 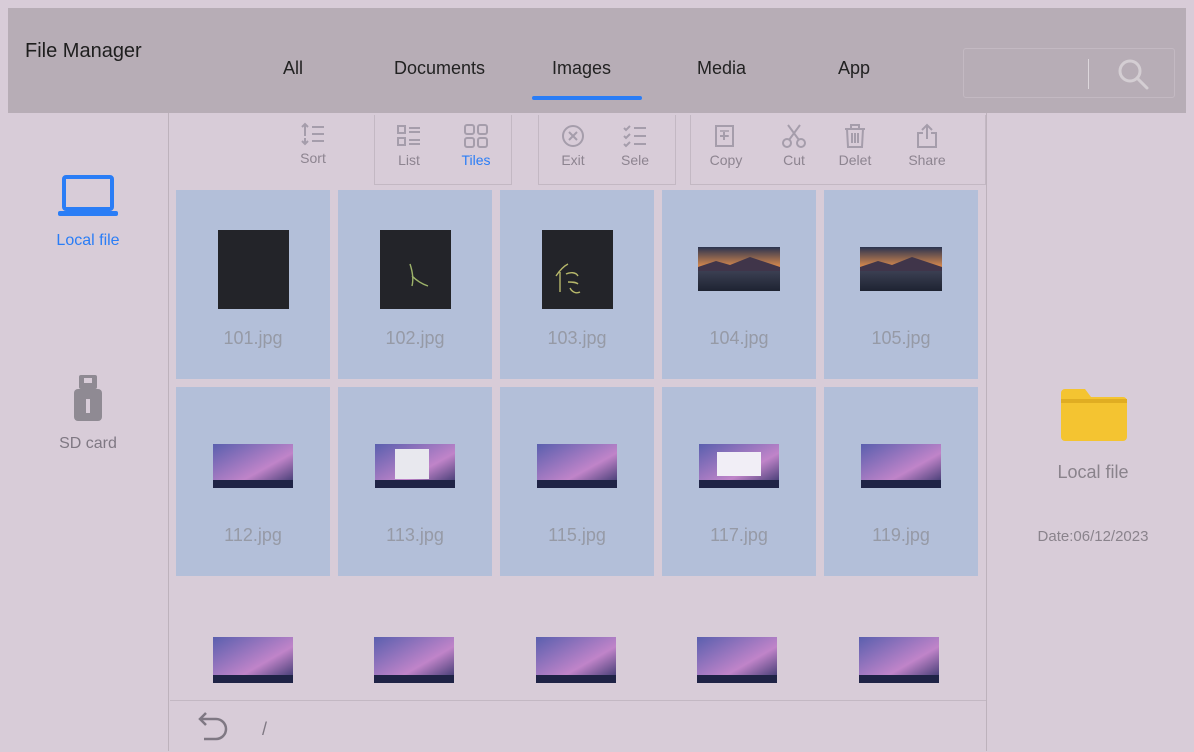 I want to click on tab-app: App, so click(x=854, y=68).